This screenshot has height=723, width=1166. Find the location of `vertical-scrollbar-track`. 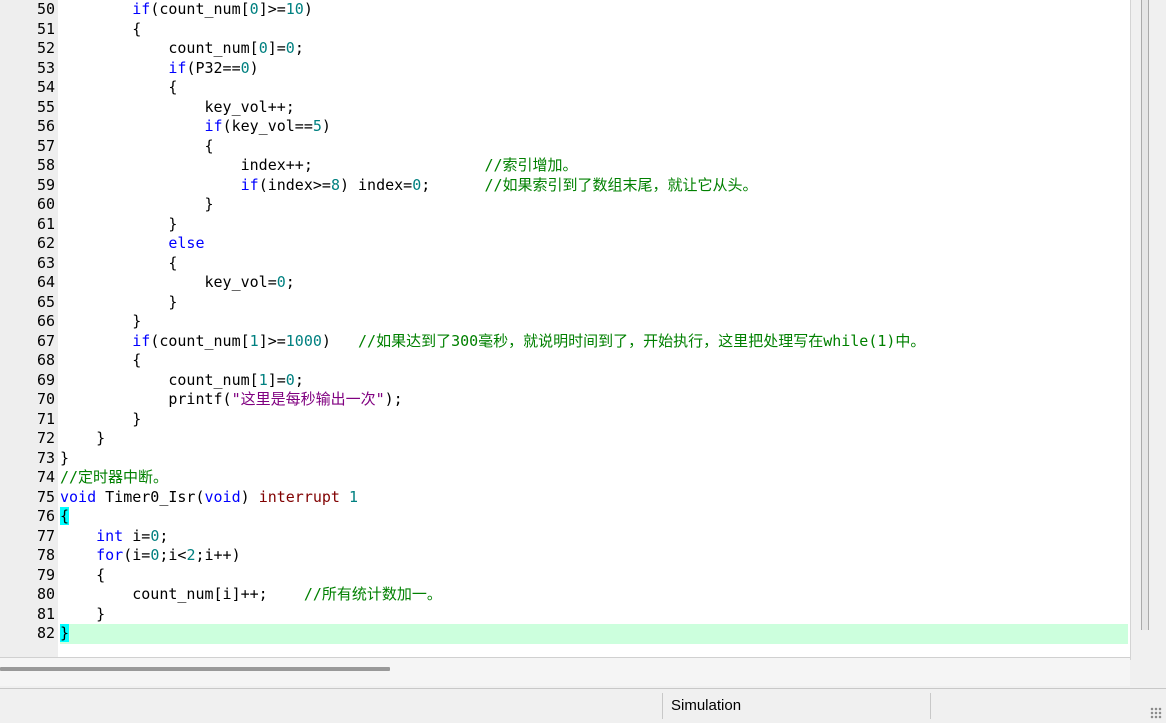

vertical-scrollbar-track is located at coordinates (1145, 315).